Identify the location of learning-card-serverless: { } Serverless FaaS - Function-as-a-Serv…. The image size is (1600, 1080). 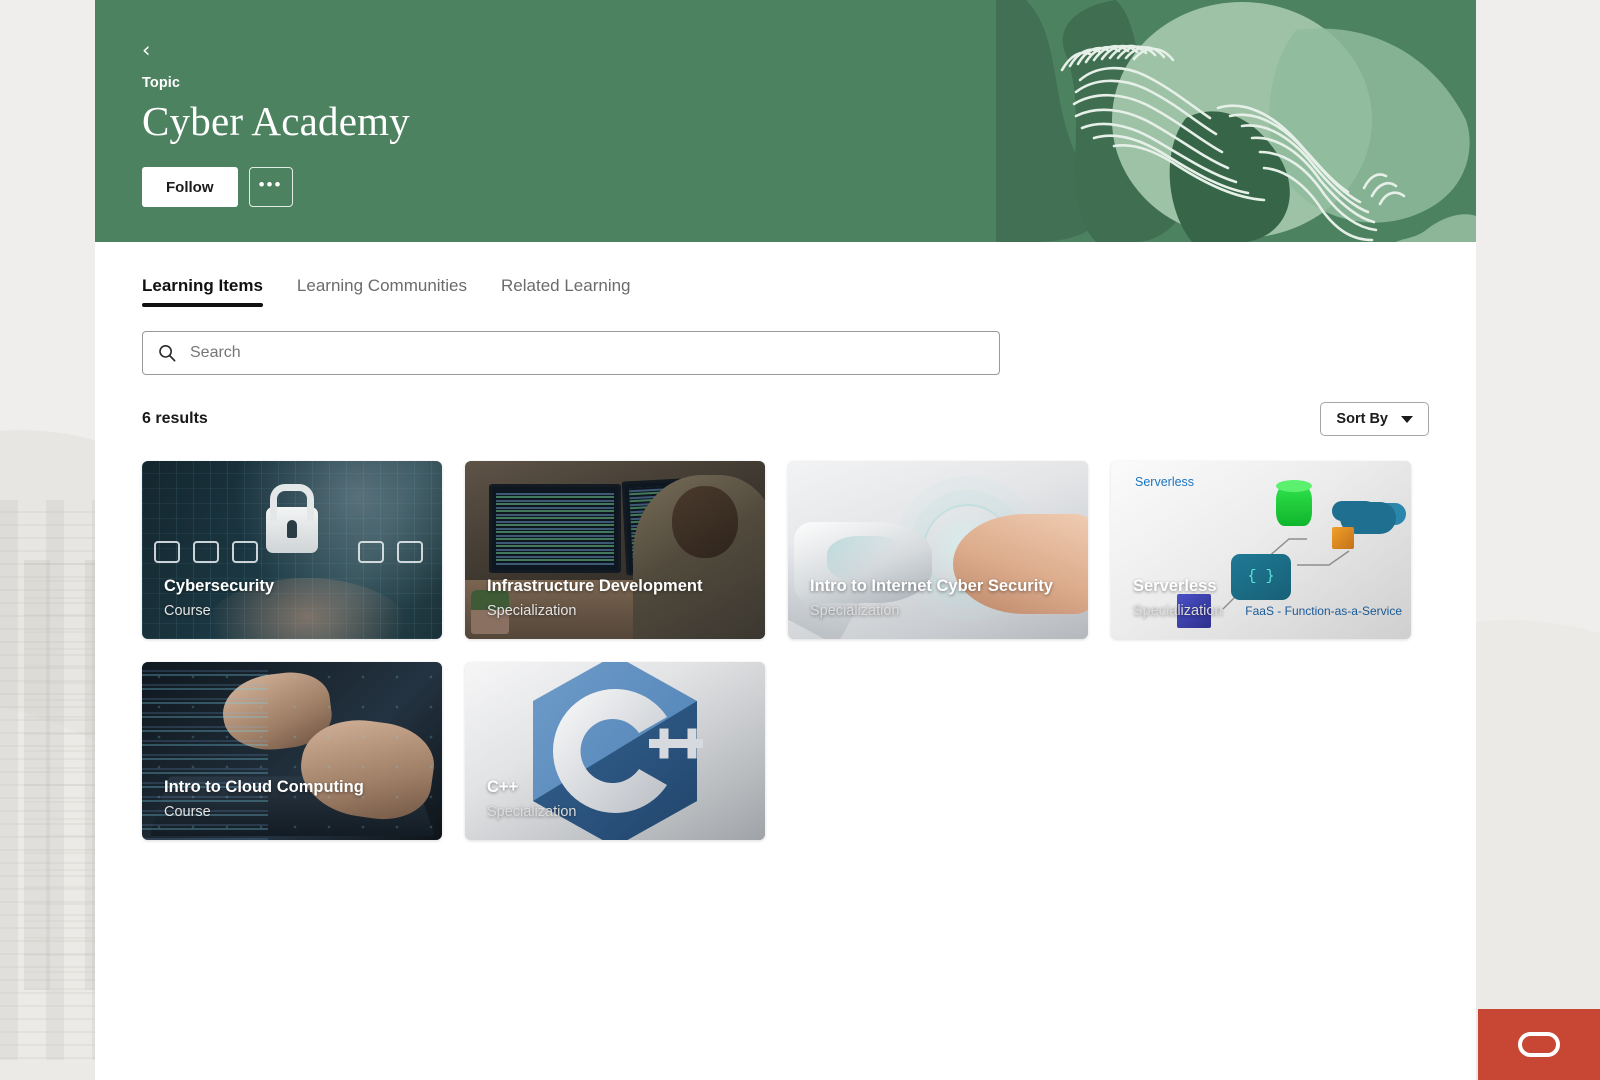
(1261, 550).